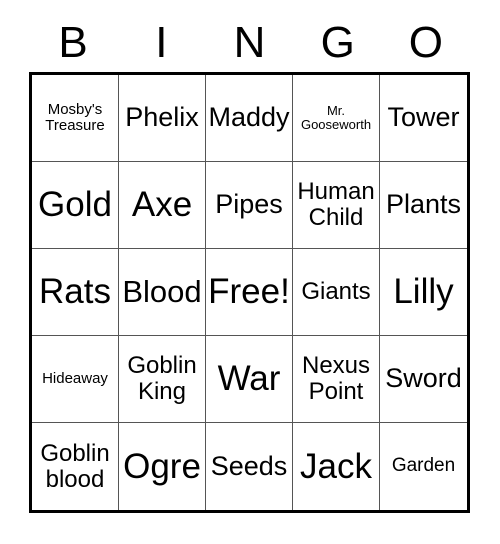 This screenshot has height=544, width=500. I want to click on bingo-cell-label: Ogre, so click(162, 466).